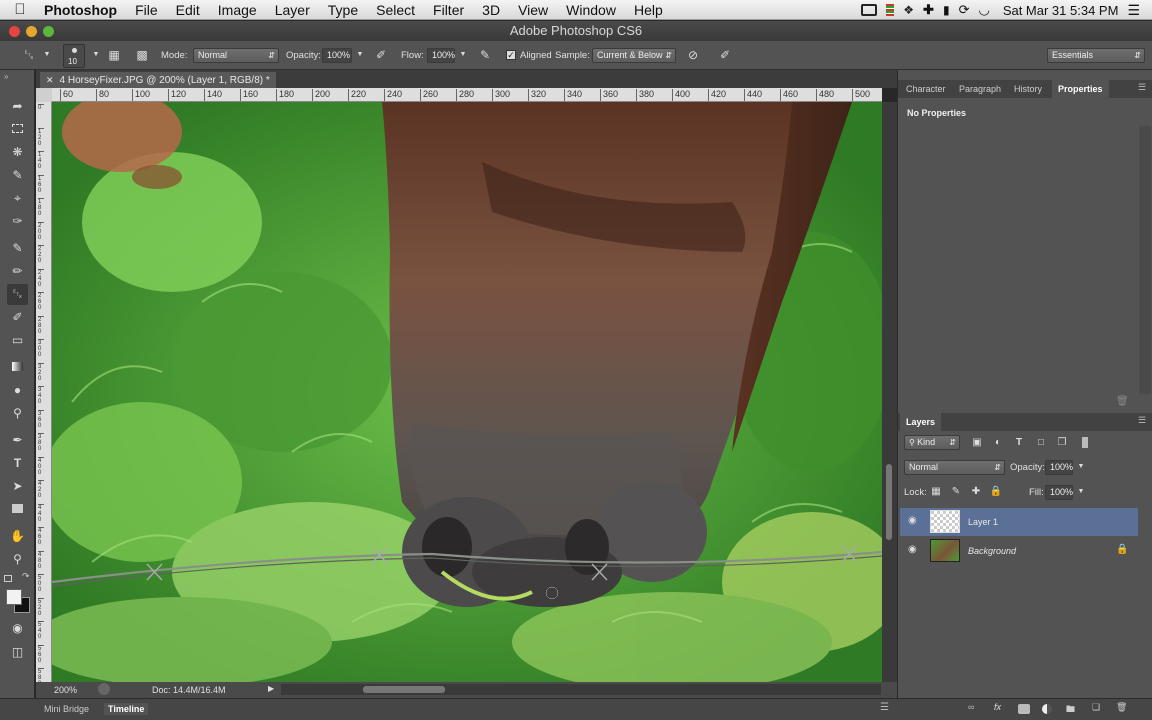  What do you see at coordinates (48, 31) in the screenshot?
I see `zoom-window-icon` at bounding box center [48, 31].